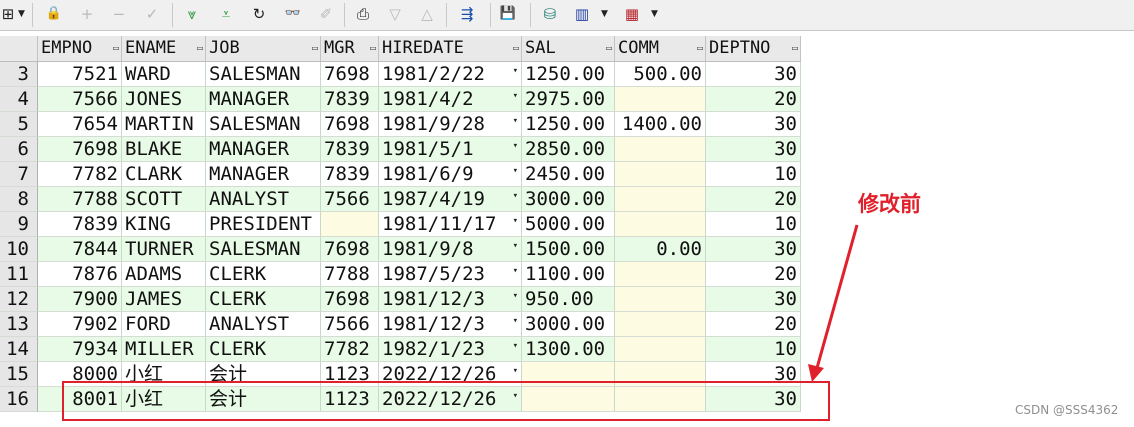 The image size is (1134, 427). What do you see at coordinates (350, 349) in the screenshot?
I see `cell-mgr: 7782` at bounding box center [350, 349].